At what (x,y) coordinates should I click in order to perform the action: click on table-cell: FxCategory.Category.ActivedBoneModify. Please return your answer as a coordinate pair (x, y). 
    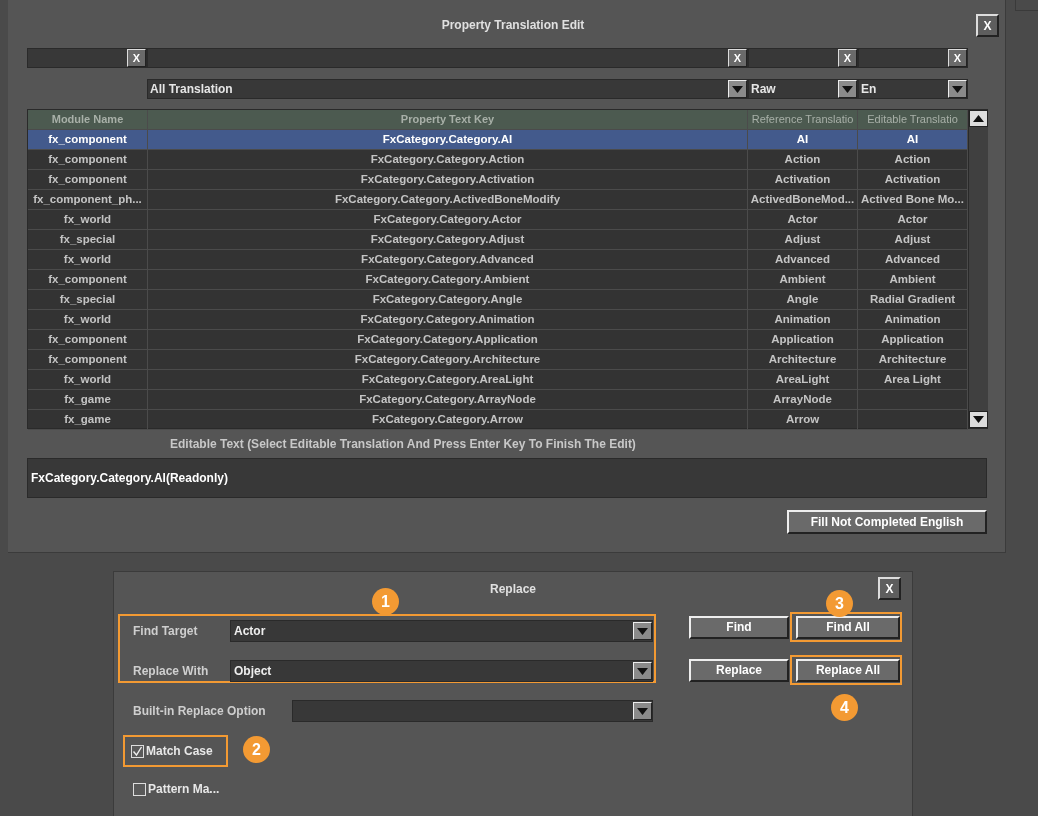
    Looking at the image, I should click on (448, 199).